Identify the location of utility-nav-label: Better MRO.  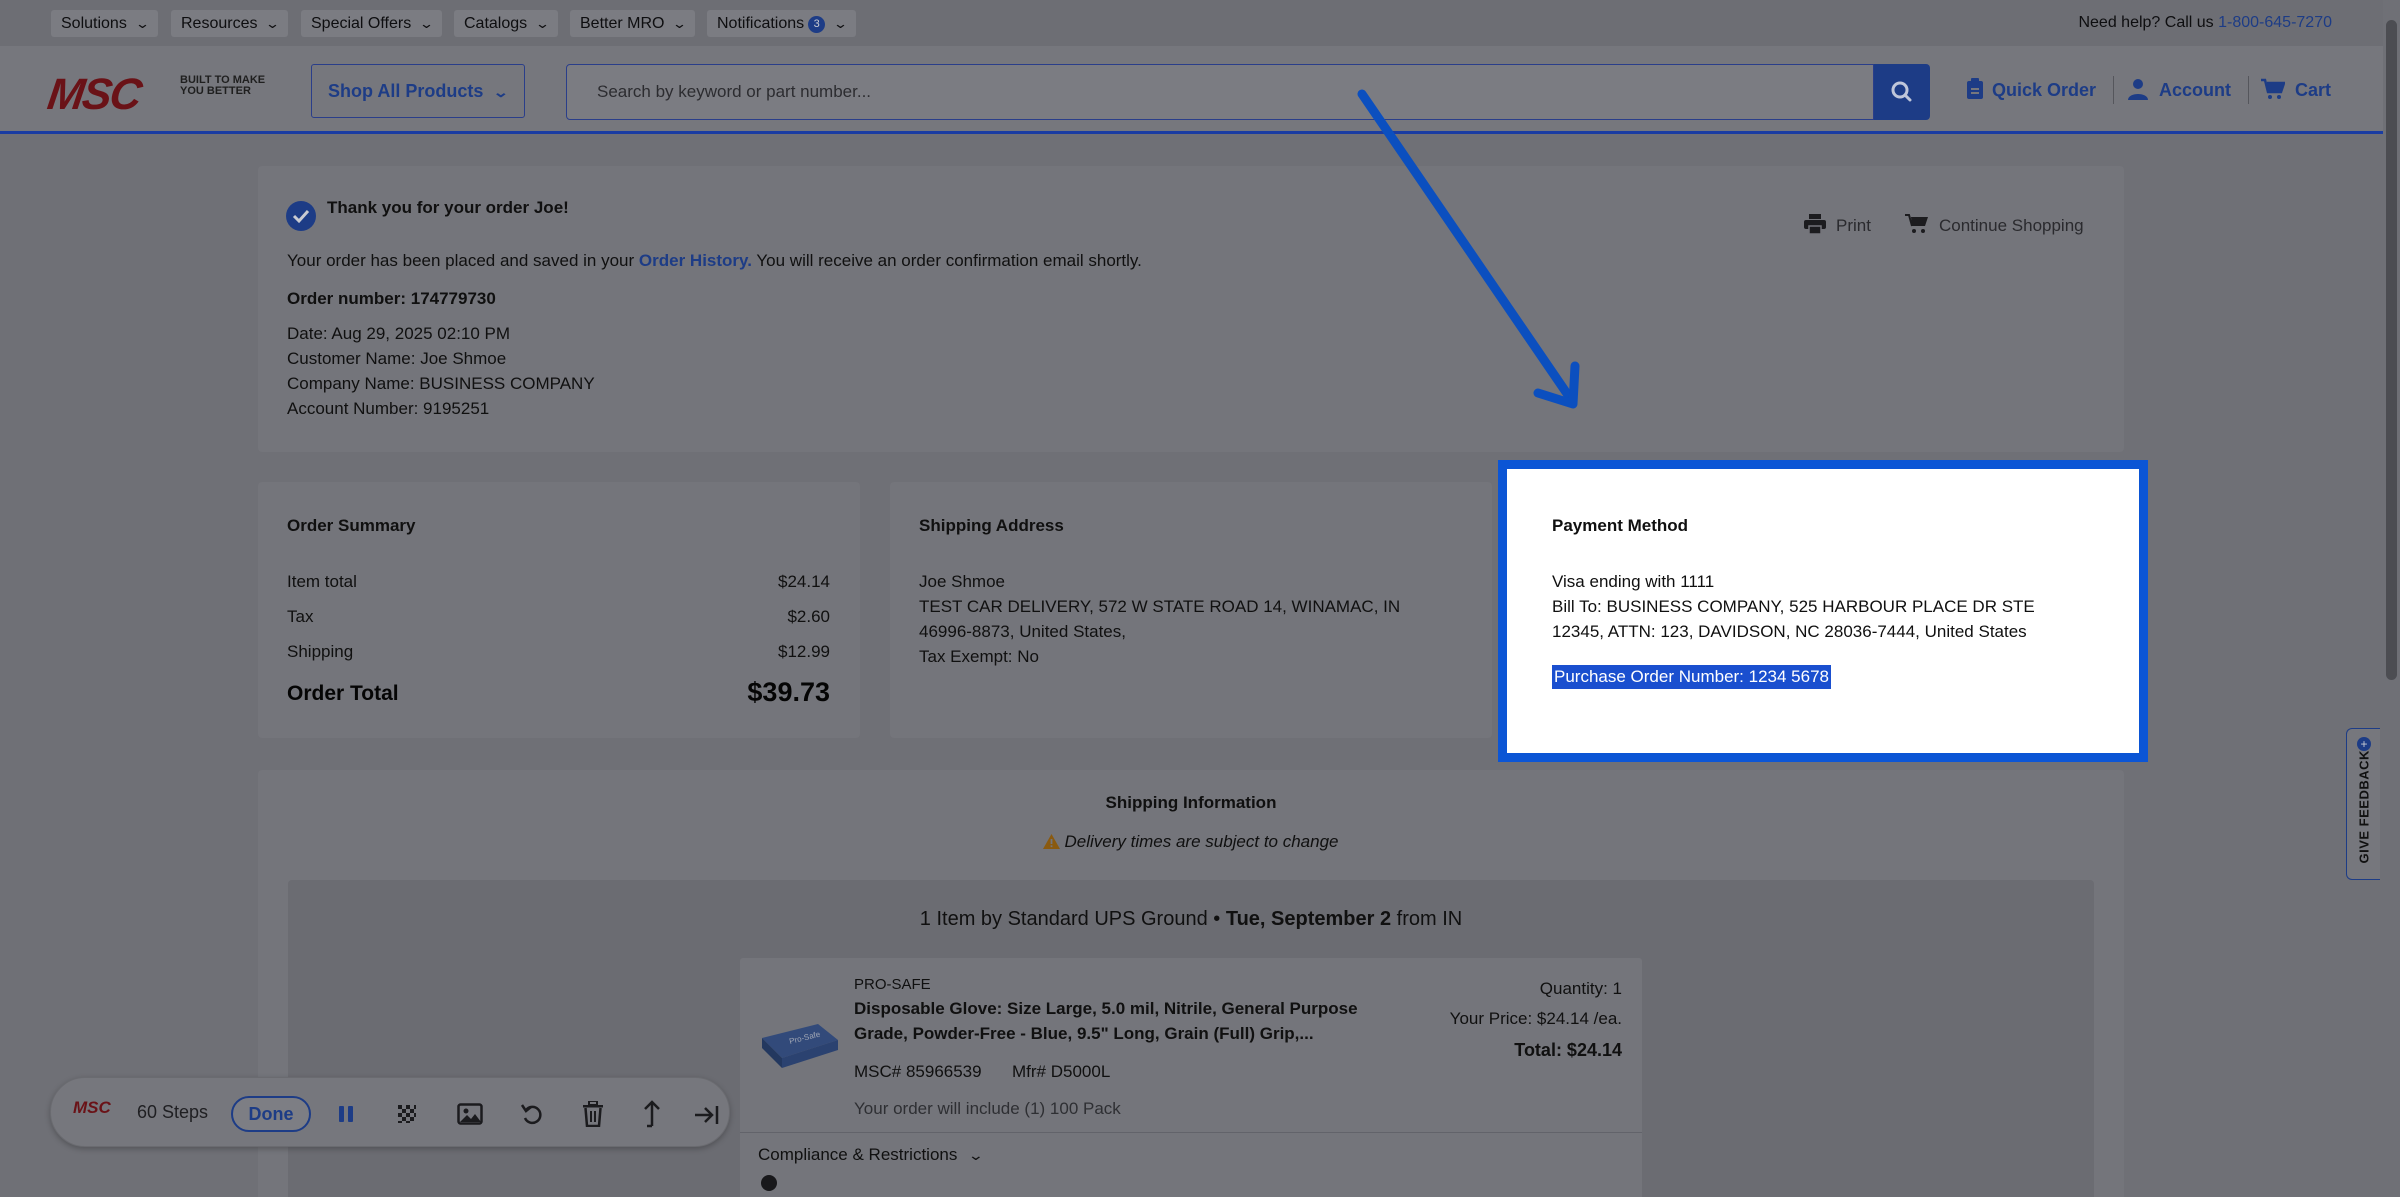
(622, 23).